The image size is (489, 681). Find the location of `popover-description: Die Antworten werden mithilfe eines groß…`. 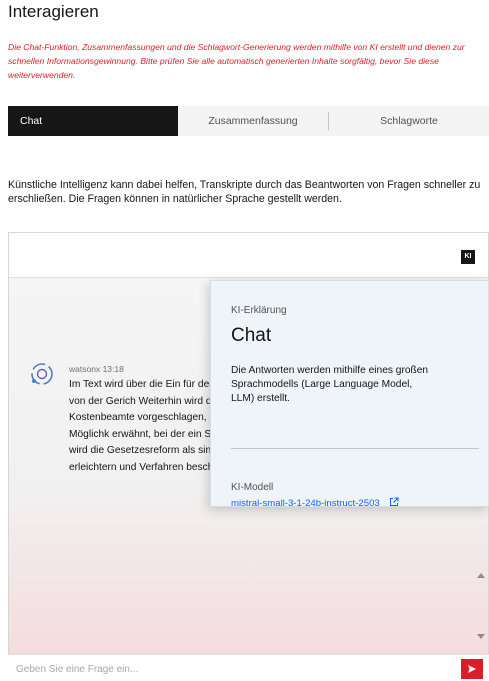

popover-description: Die Antworten werden mithilfe eines groß… is located at coordinates (330, 384).